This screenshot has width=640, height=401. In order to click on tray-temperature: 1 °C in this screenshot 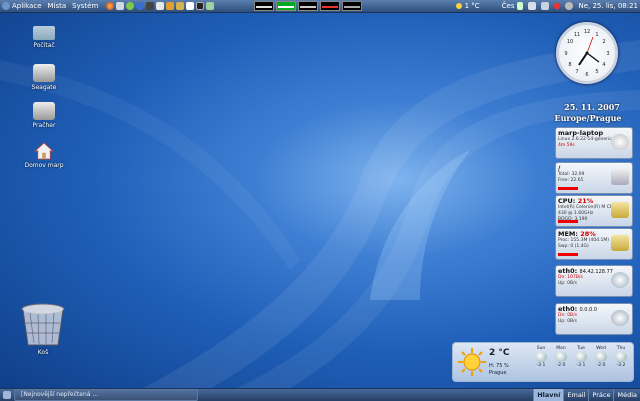, I will do `click(472, 6)`.